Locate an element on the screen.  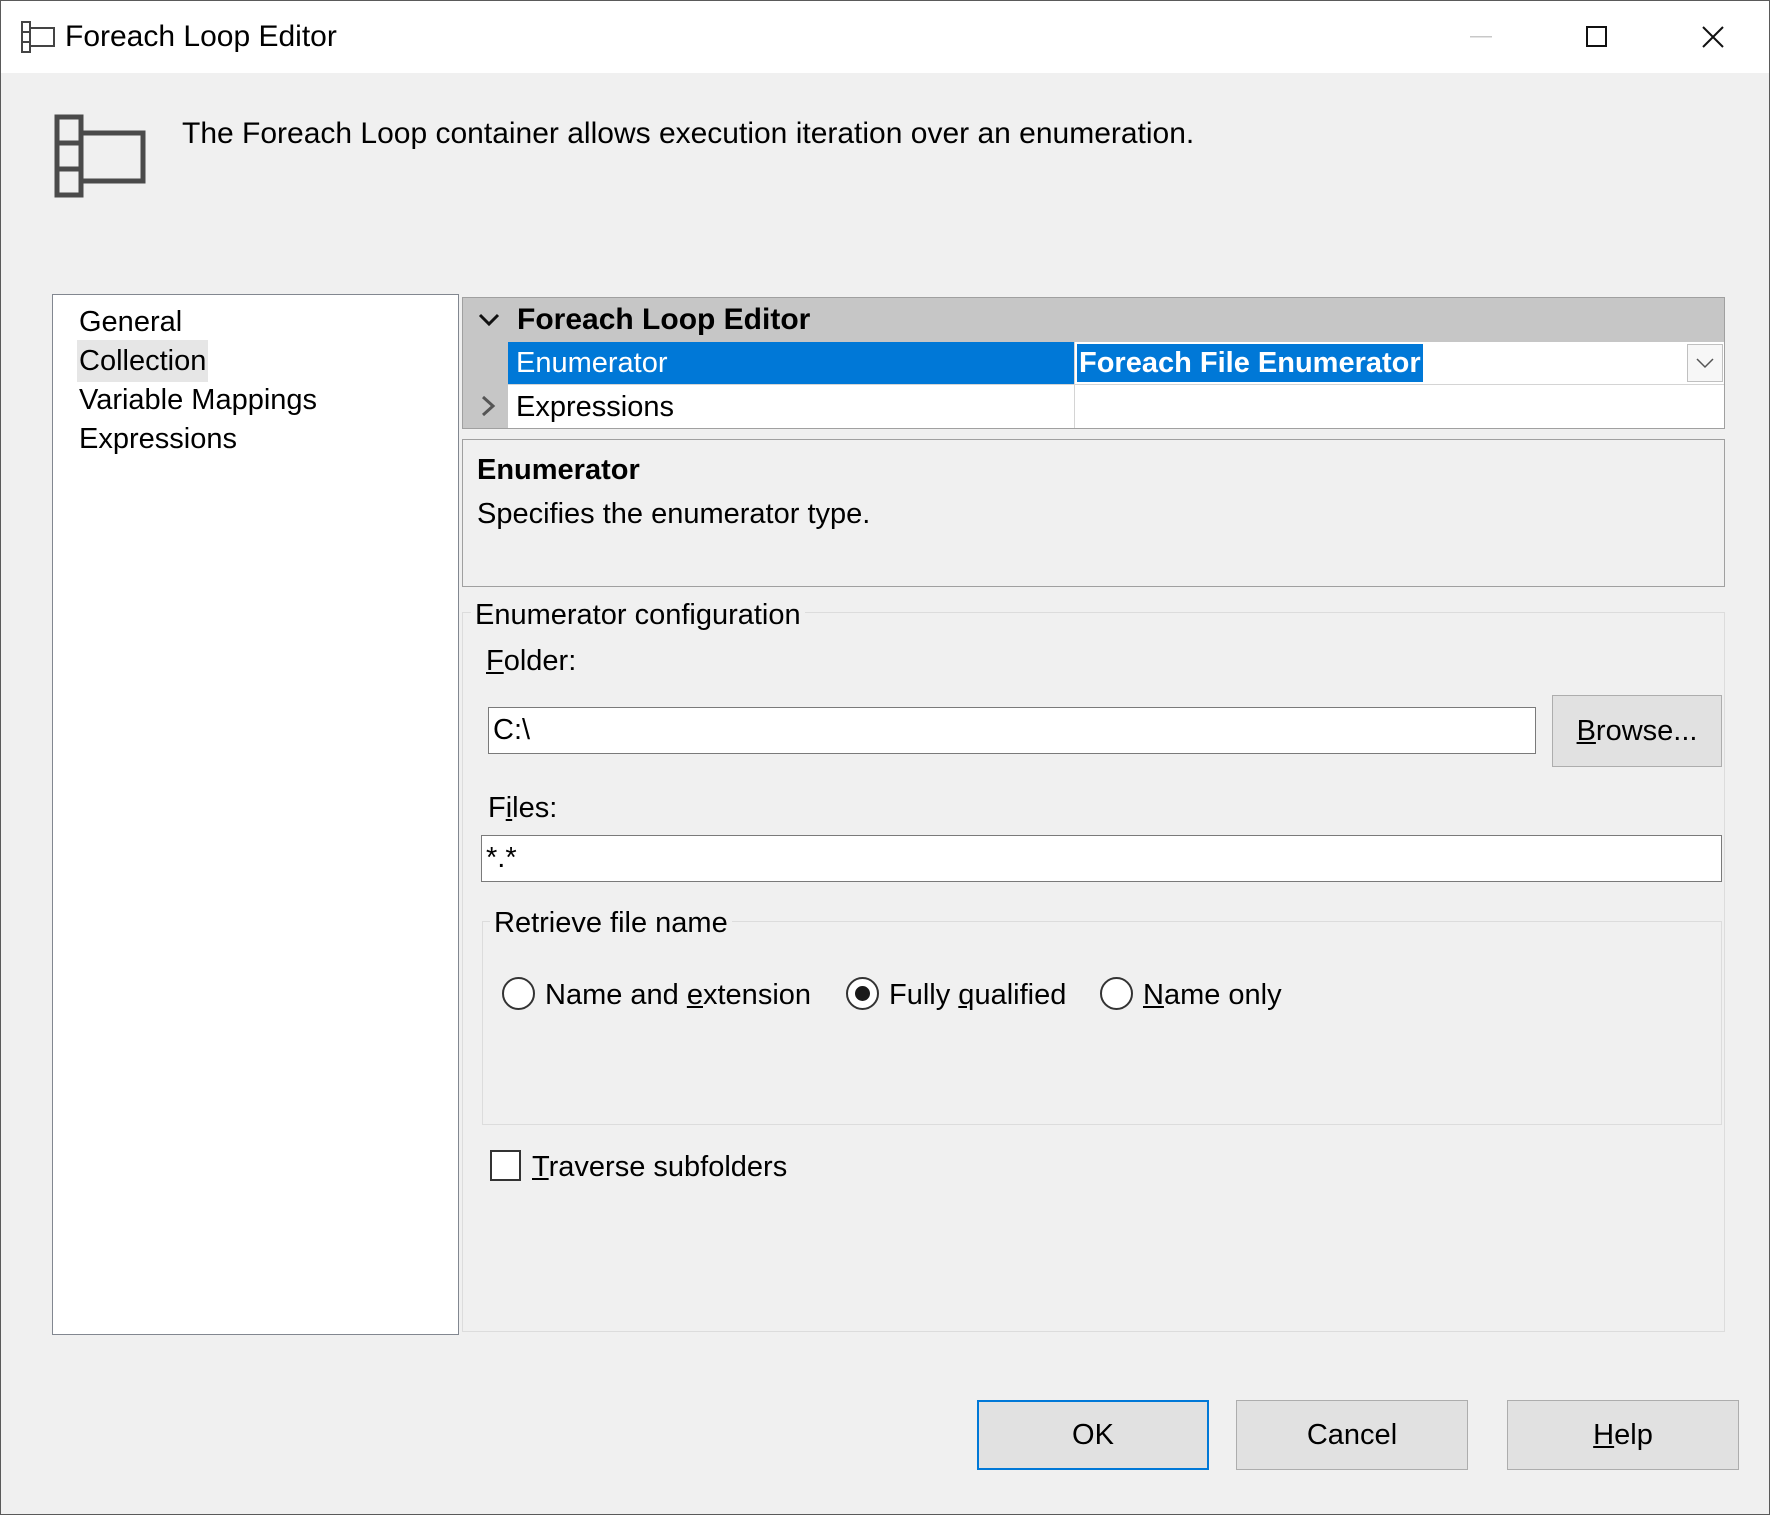
close-icon is located at coordinates (1713, 37).